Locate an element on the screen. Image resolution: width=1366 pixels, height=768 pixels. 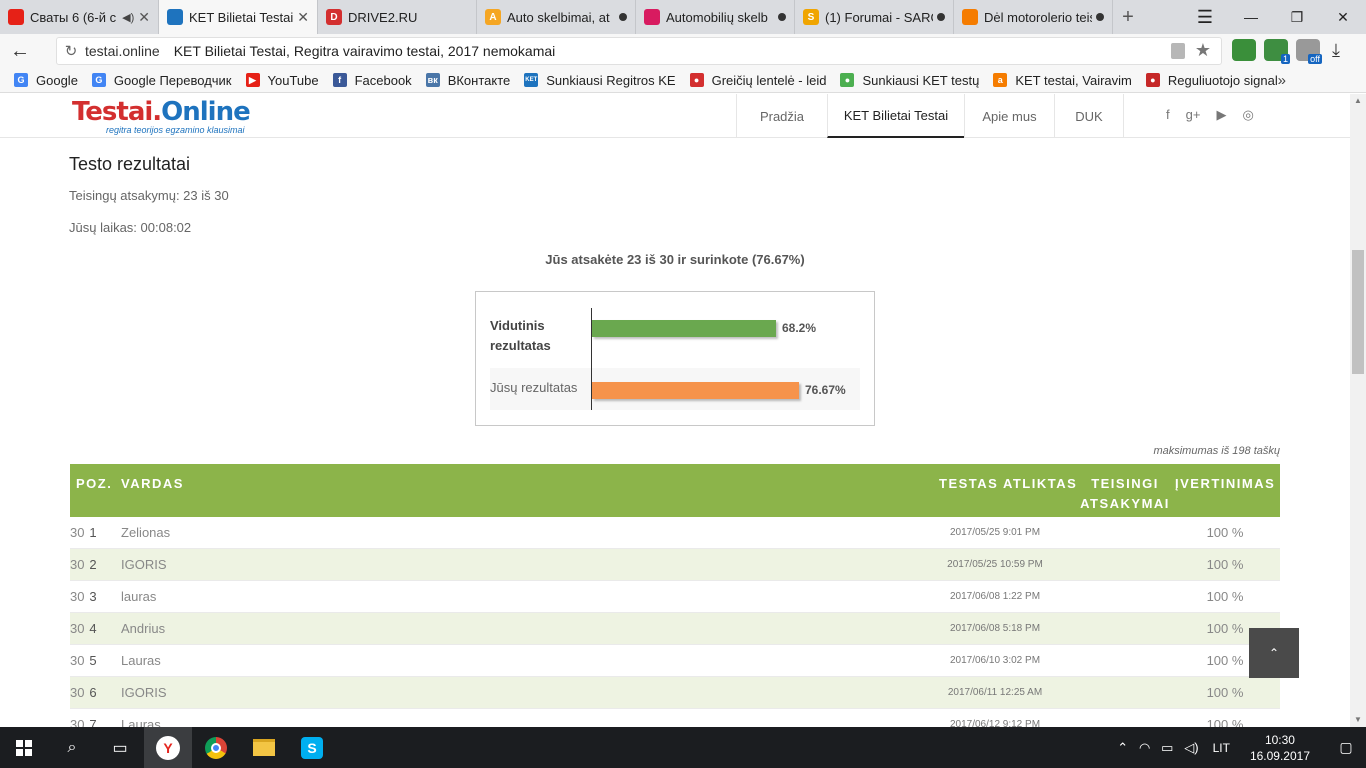
bookmark-label: Greičių lentelė - leid is located at coordinates (769, 80).